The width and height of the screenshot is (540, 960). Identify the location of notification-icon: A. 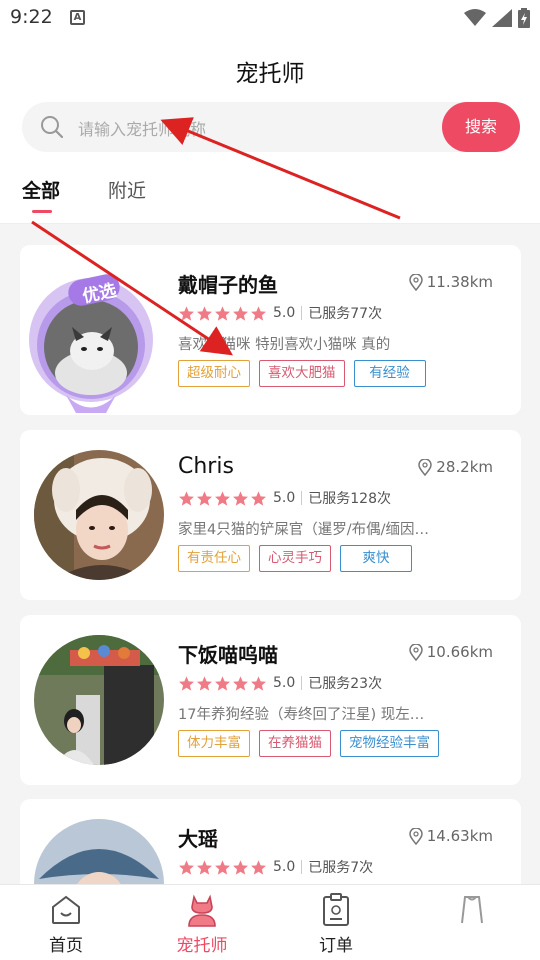
(77, 17).